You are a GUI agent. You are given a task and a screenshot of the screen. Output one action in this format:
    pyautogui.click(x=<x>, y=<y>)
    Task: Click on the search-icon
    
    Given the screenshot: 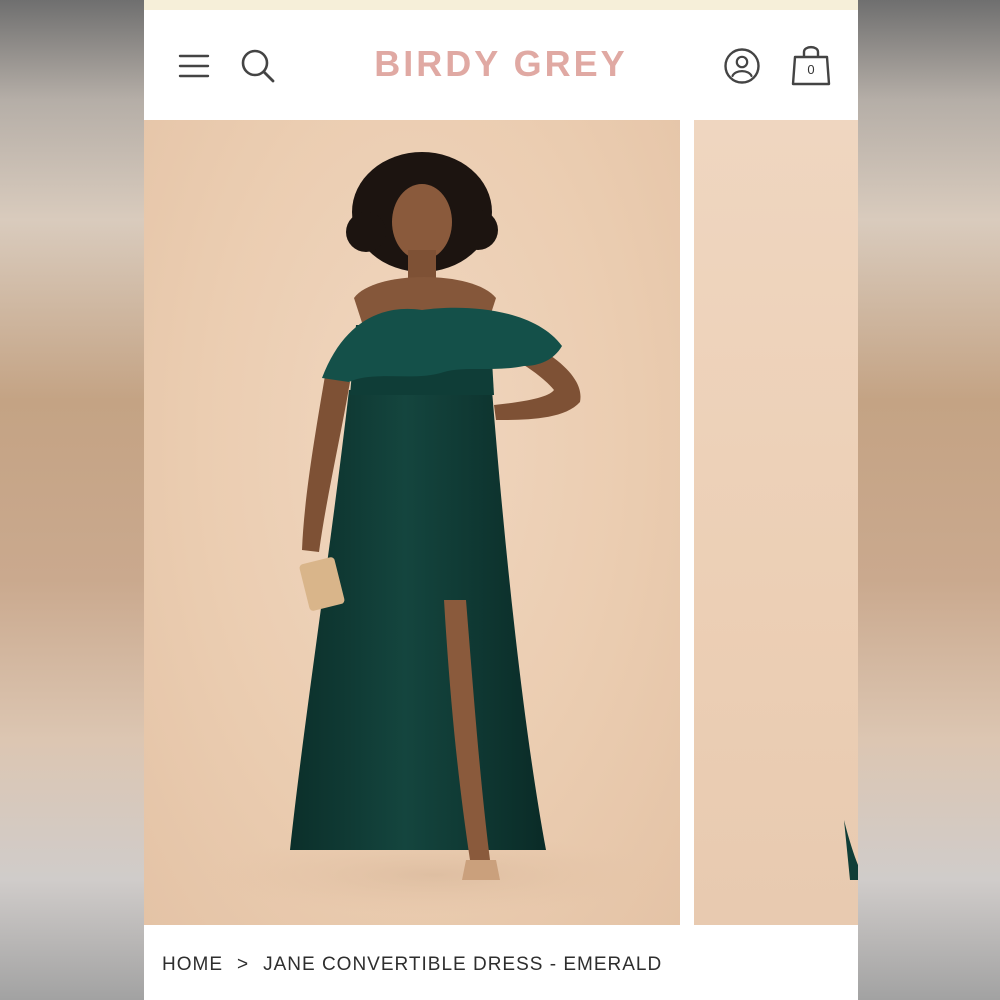 What is the action you would take?
    pyautogui.click(x=258, y=66)
    